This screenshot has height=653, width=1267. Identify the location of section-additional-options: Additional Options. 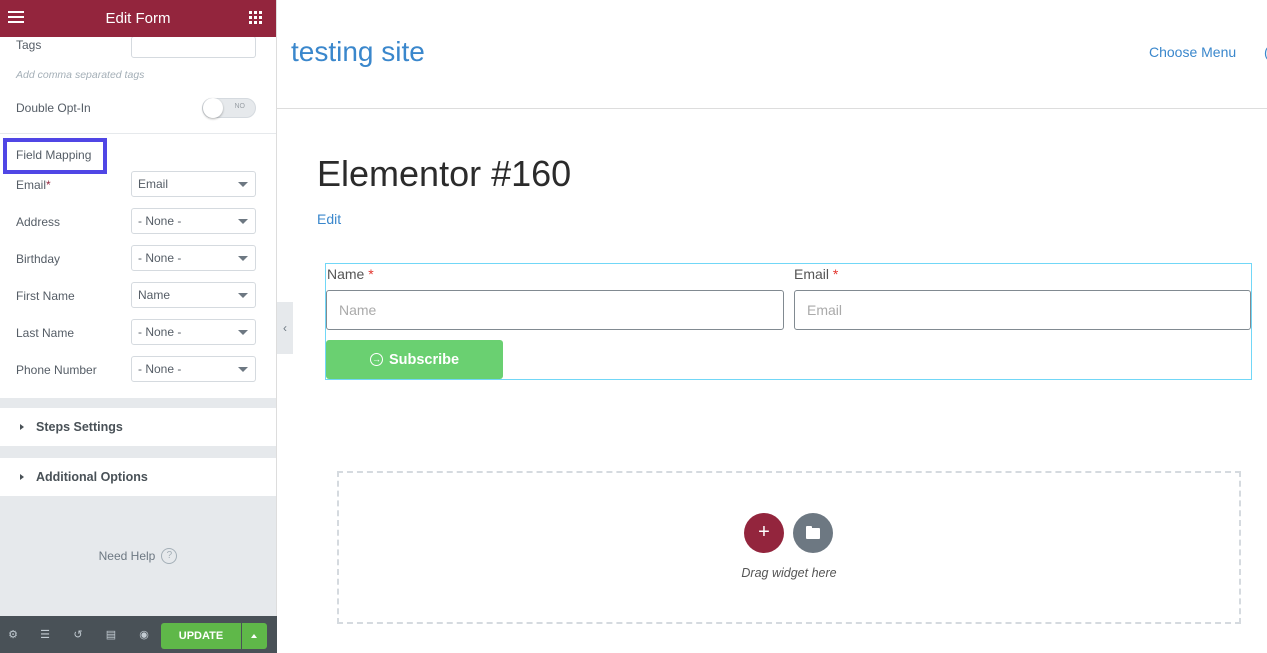
(138, 477).